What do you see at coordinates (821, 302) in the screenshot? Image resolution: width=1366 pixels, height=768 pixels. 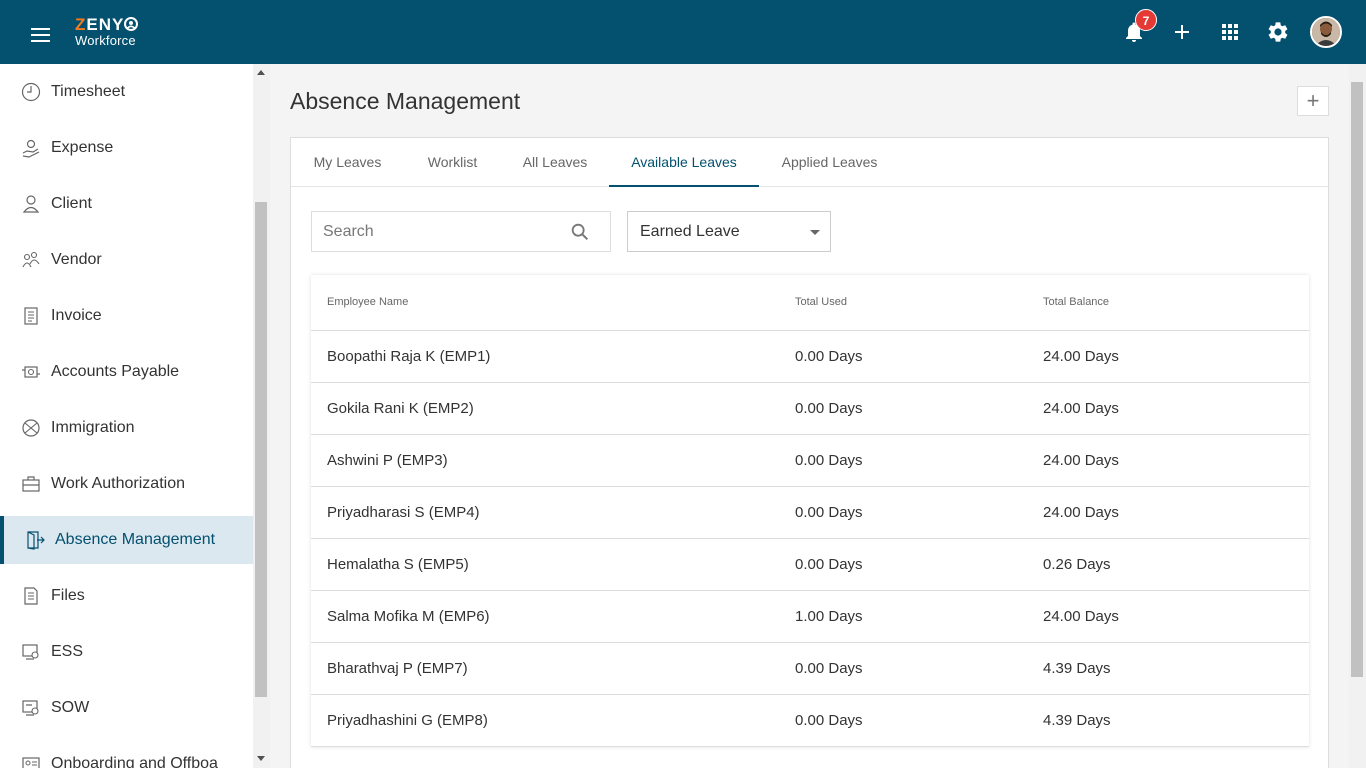 I see `column-header-total-used: Total Used` at bounding box center [821, 302].